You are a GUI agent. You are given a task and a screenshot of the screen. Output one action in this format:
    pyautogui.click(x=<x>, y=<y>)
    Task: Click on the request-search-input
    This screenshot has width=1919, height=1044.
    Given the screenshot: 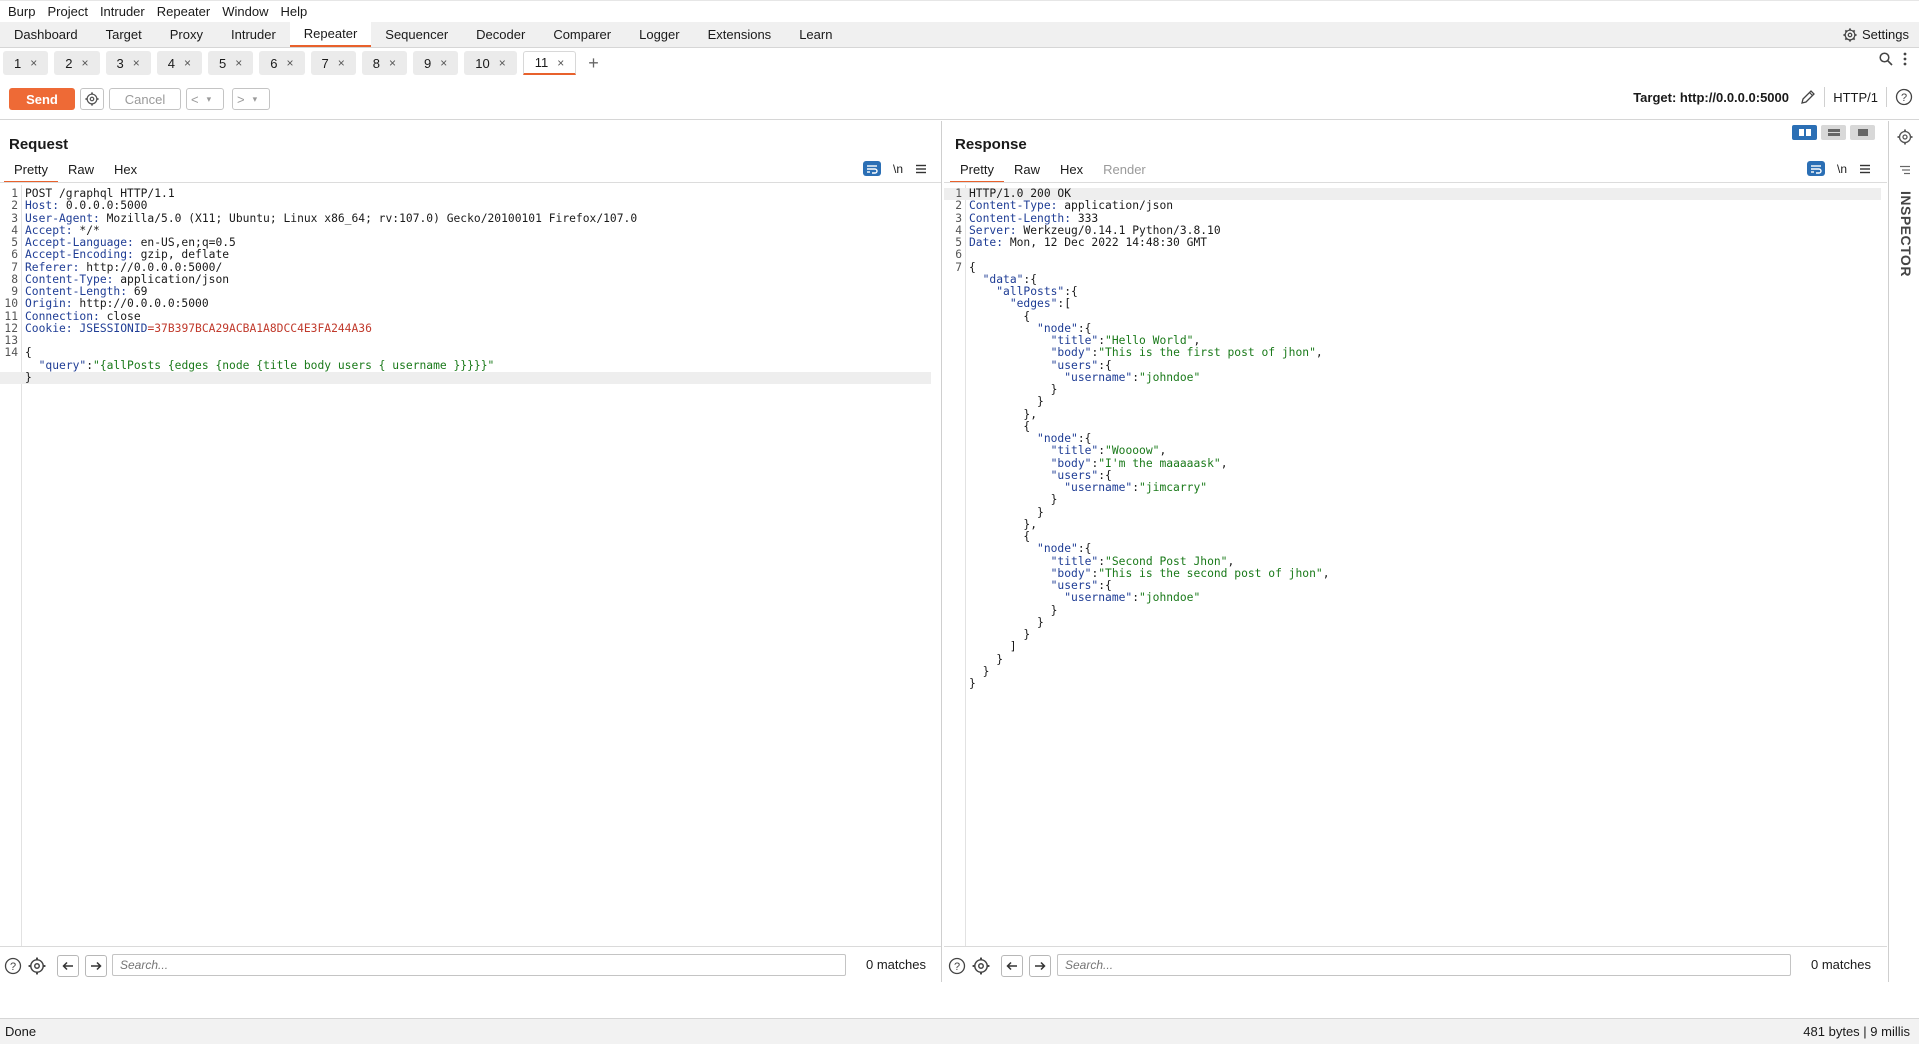 What is the action you would take?
    pyautogui.click(x=479, y=965)
    